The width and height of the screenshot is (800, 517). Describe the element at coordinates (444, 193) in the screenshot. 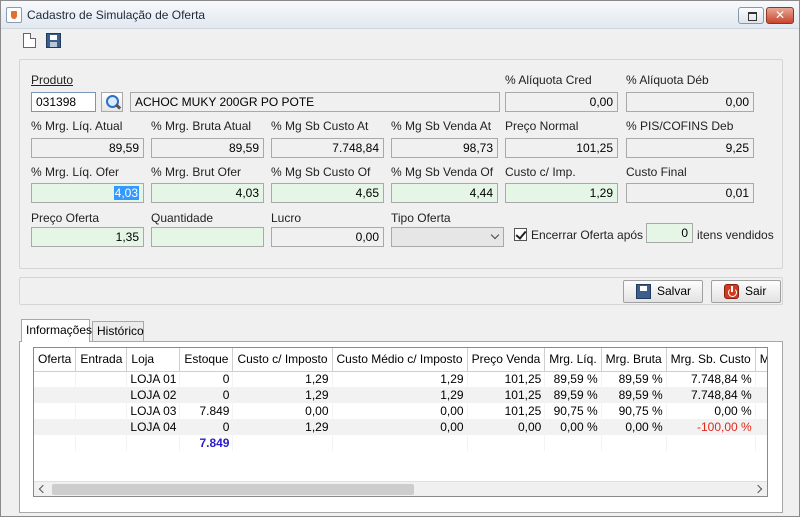

I see `mg-sb-venda-of-input: 4,44` at that location.